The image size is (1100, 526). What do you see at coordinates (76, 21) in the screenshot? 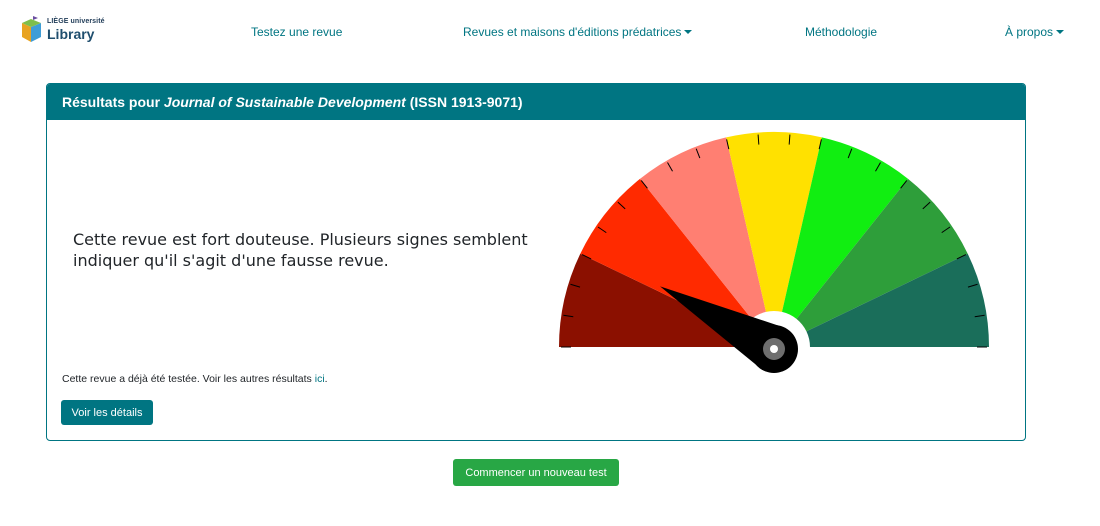
I see `logo-university-text: LIÈGE université` at bounding box center [76, 21].